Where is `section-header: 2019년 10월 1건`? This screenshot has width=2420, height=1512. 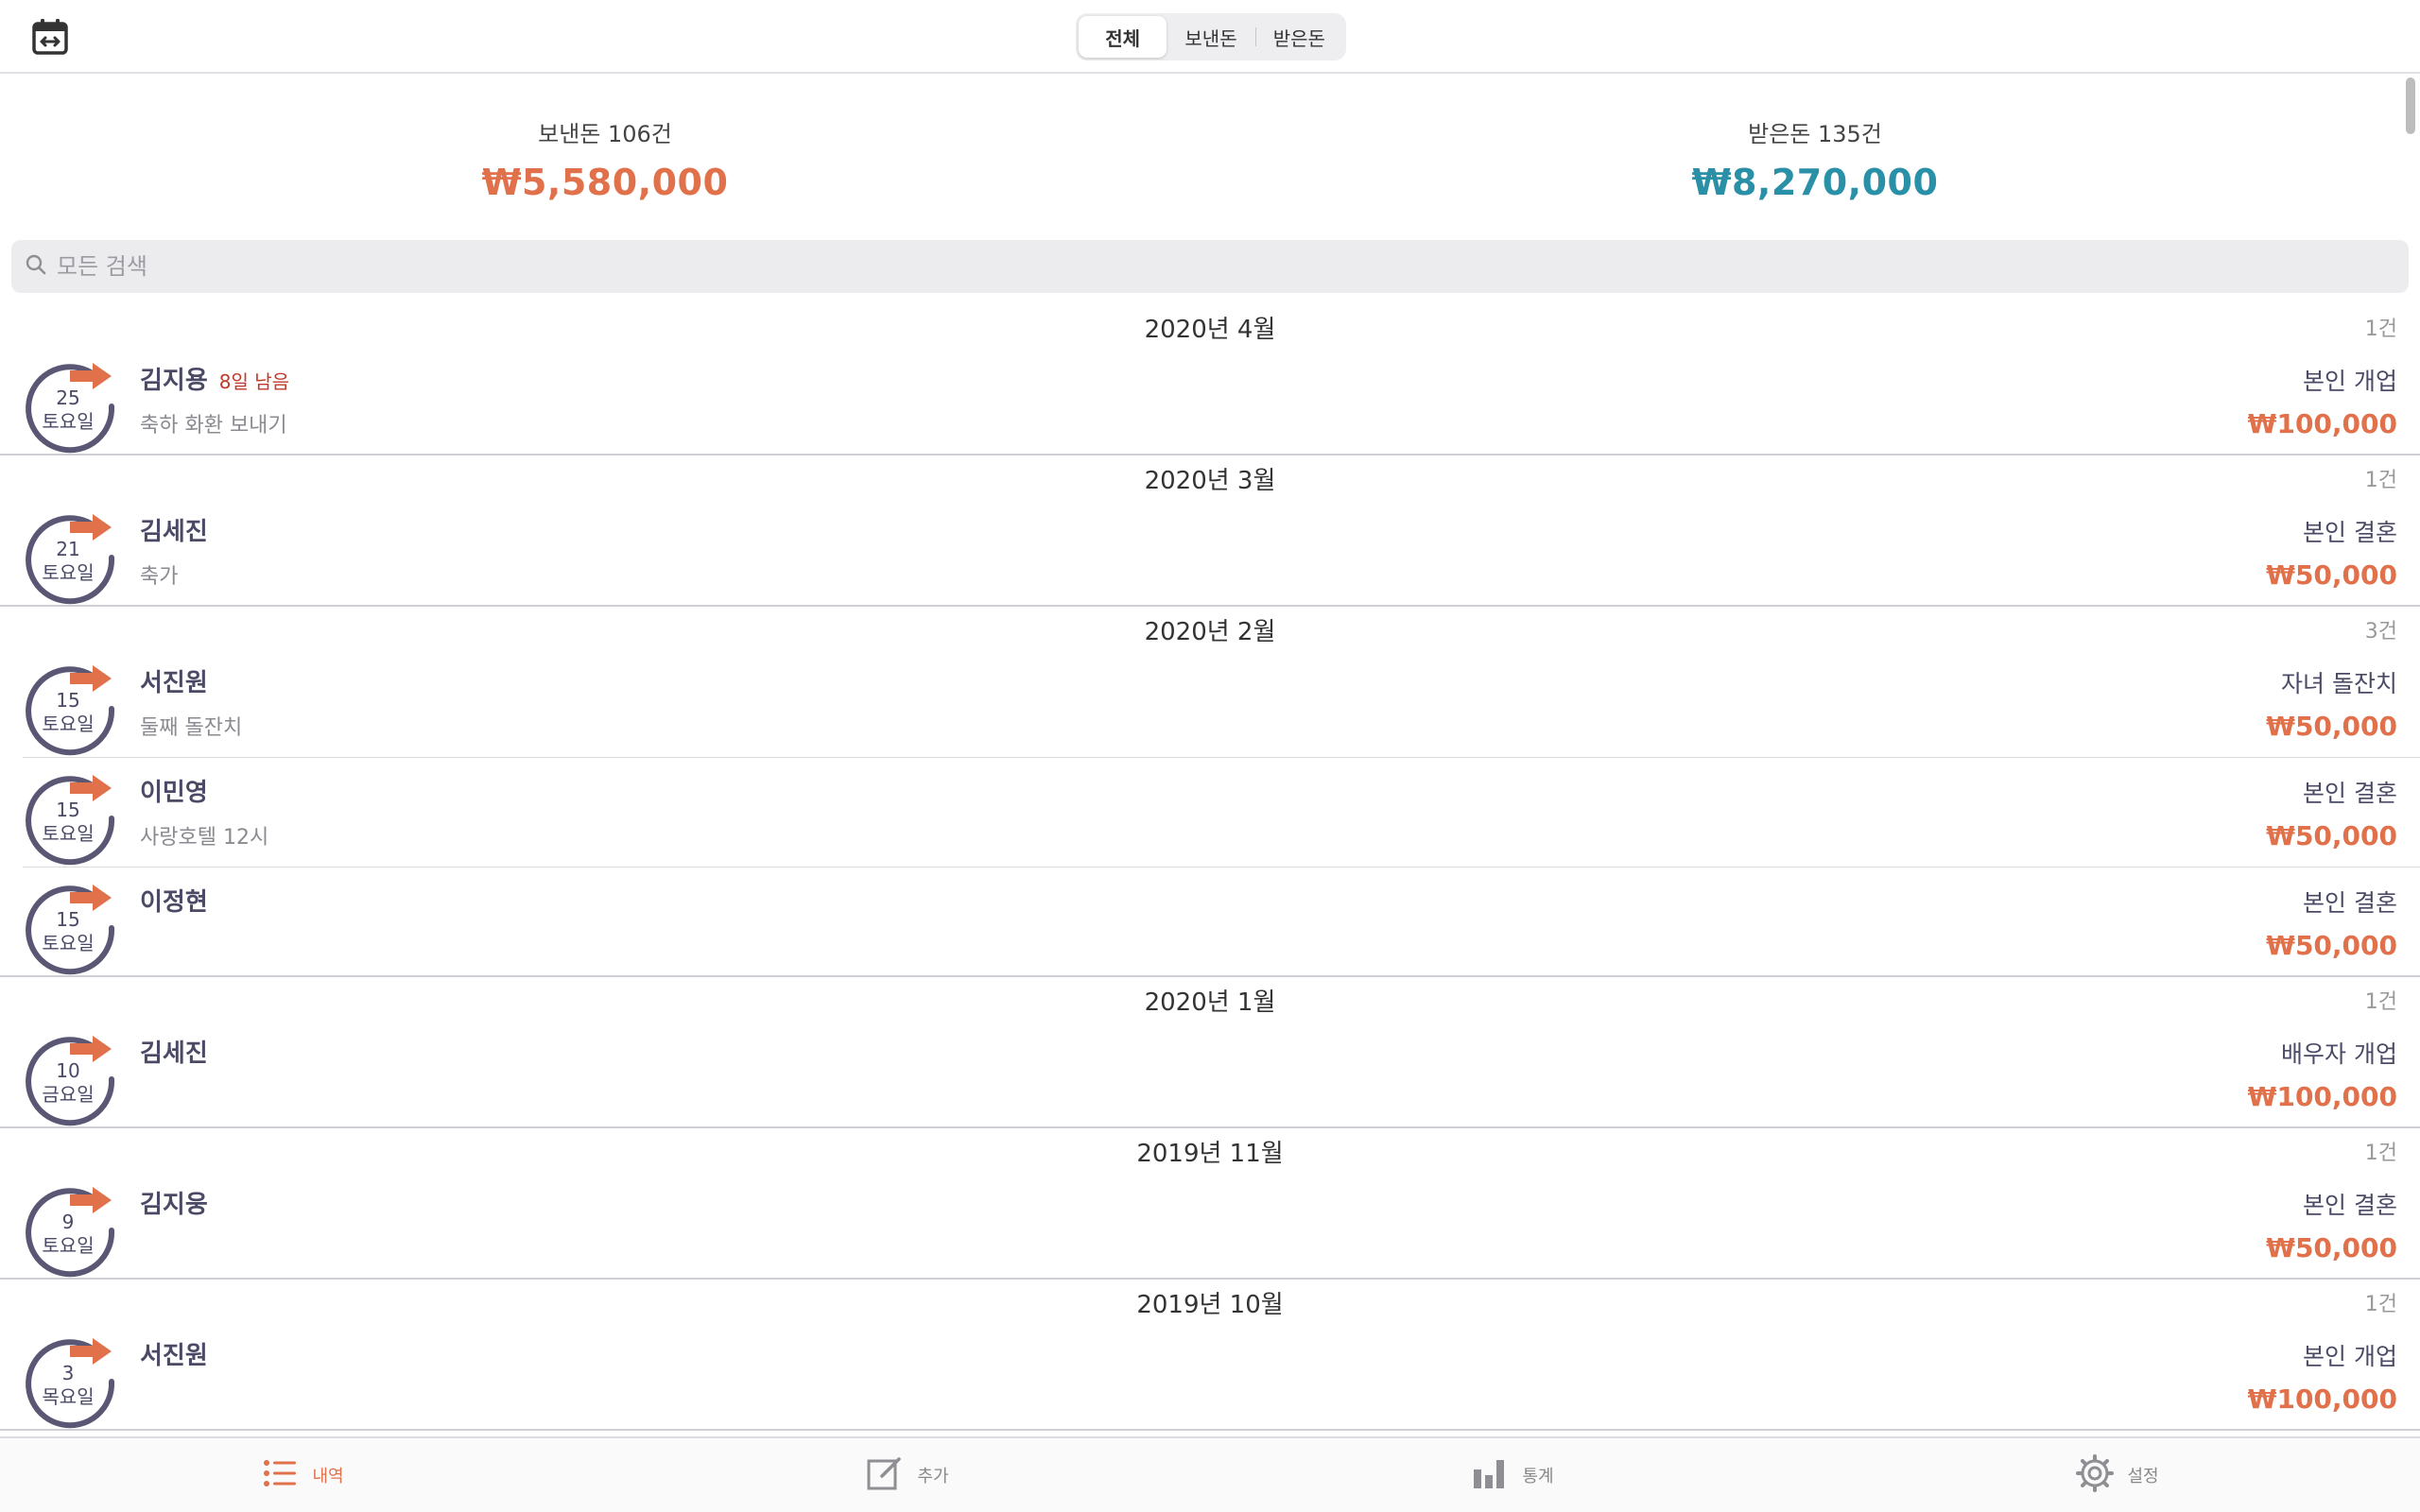 section-header: 2019년 10월 1건 is located at coordinates (1210, 1300).